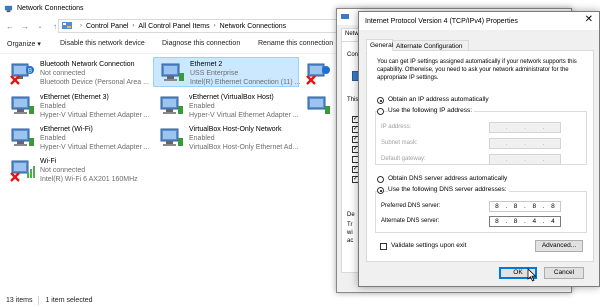 The image size is (600, 307). I want to click on window-title: Network Connections, so click(50, 8).